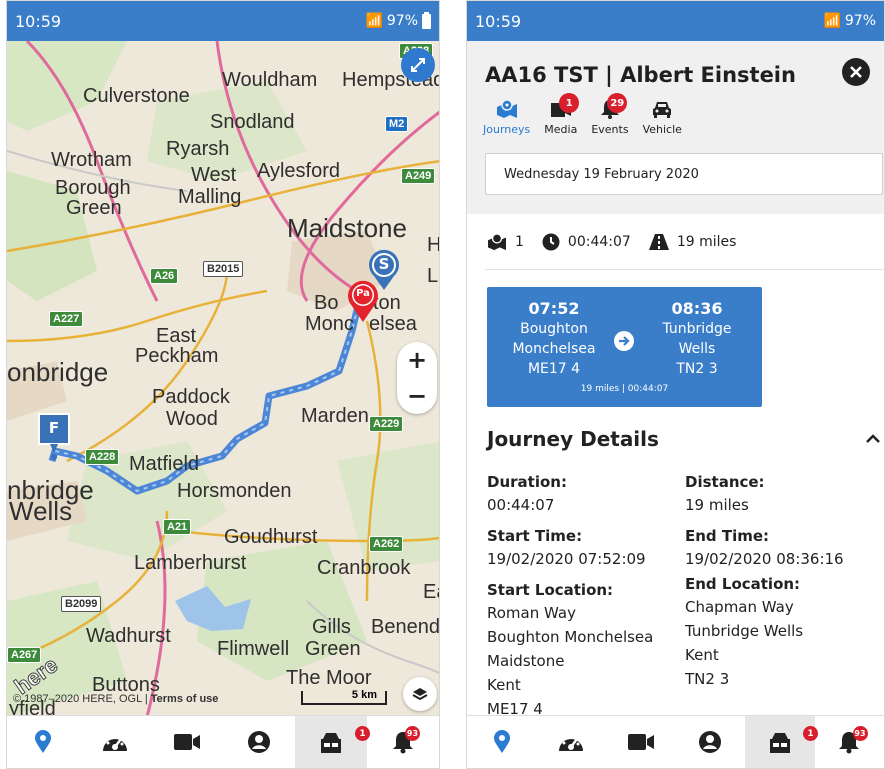  Describe the element at coordinates (402, 21) in the screenshot. I see `battery-percent: 97%` at that location.